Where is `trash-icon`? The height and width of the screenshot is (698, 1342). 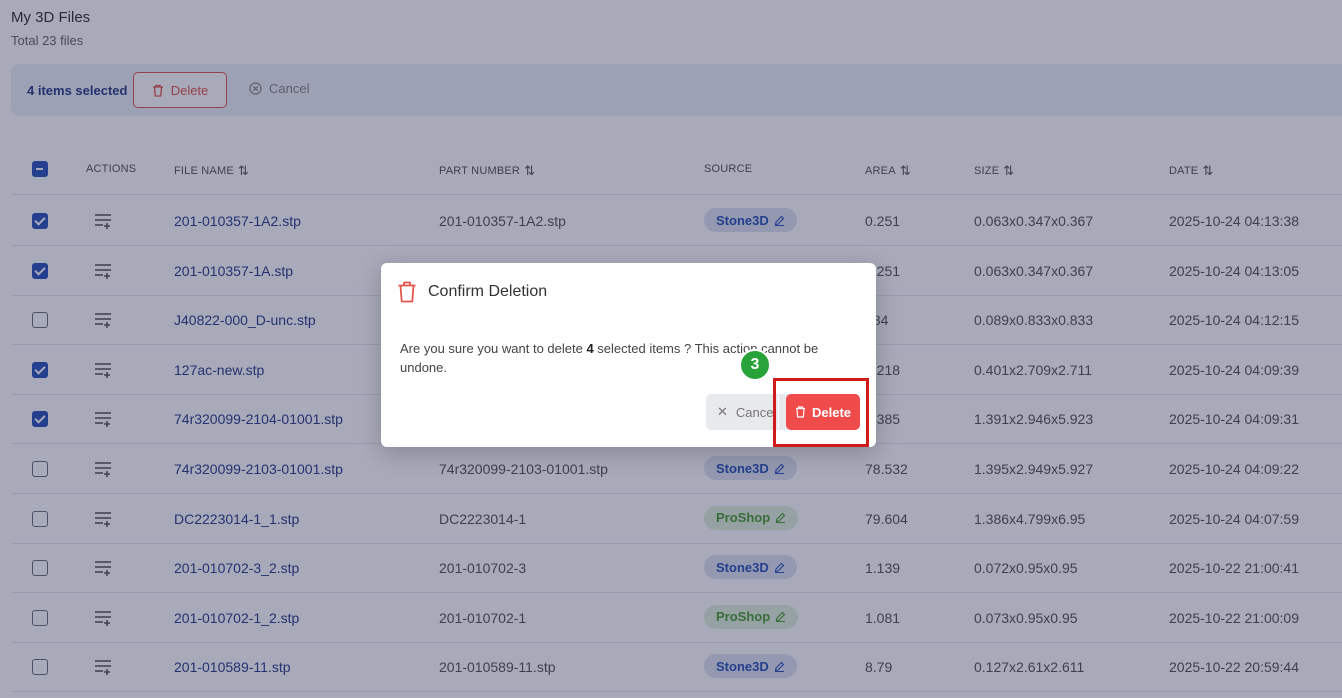 trash-icon is located at coordinates (407, 292).